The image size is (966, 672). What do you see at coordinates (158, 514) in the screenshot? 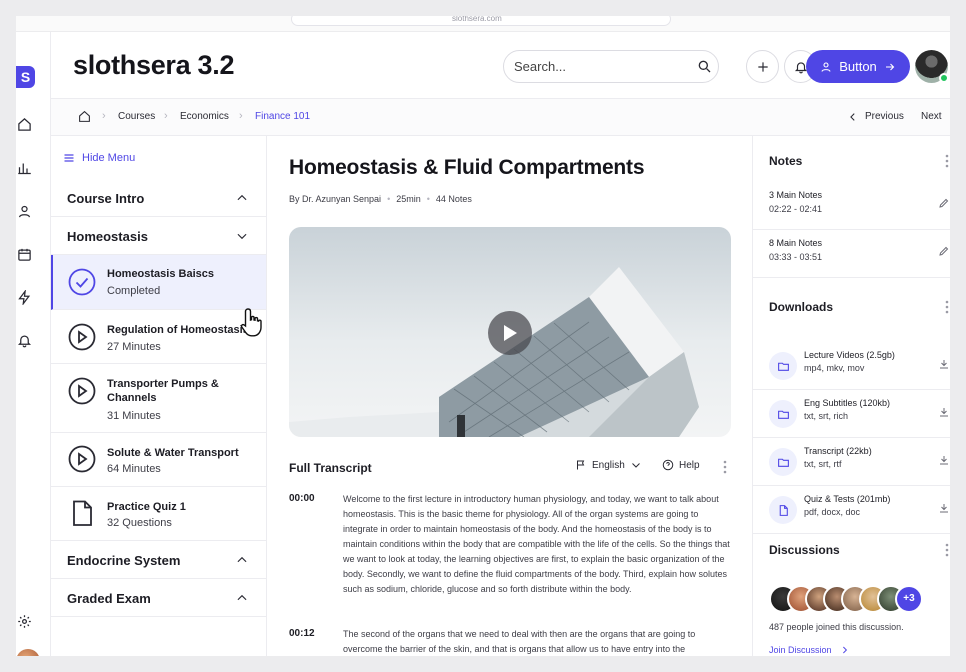
I see `lesson-practice-quiz: Practice Quiz 1 32 Questions` at bounding box center [158, 514].